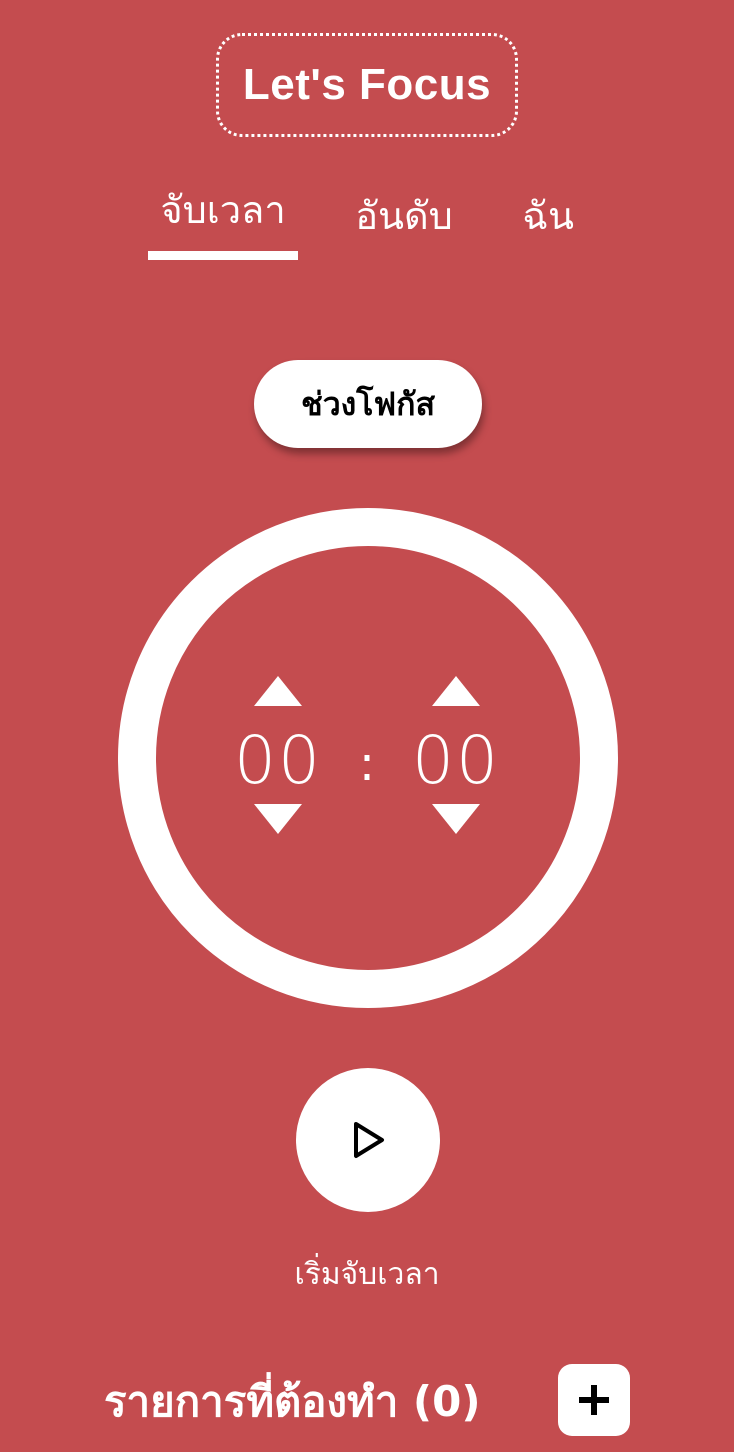 This screenshot has height=1452, width=734. I want to click on tab-bar: จับเวลา อันดับ ฉัน, so click(367, 222).